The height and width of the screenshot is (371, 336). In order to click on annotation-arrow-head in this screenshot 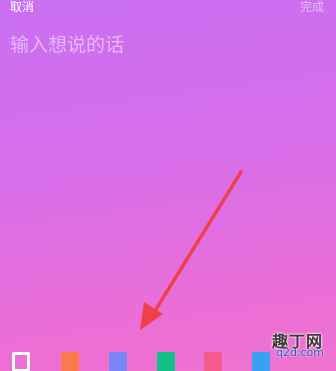, I will do `click(151, 316)`.